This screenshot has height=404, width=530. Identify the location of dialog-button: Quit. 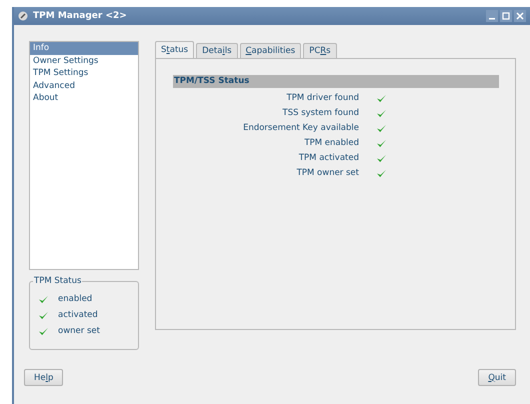
(497, 377).